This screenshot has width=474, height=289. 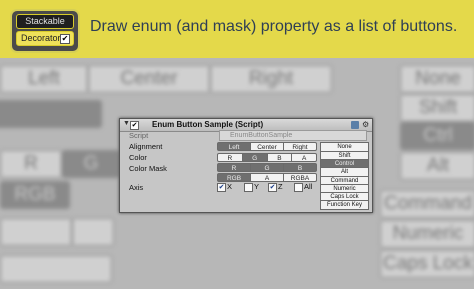 What do you see at coordinates (248, 187) in the screenshot?
I see `axis-y-checkbox` at bounding box center [248, 187].